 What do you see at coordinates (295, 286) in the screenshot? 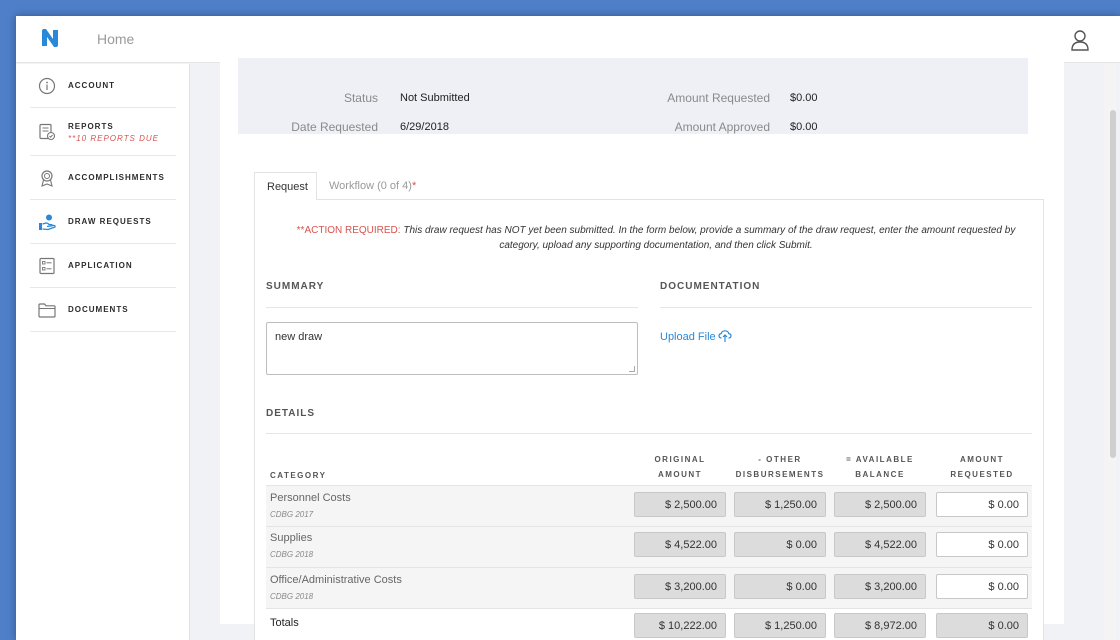
I see `summary-heading: SUMMARY` at bounding box center [295, 286].